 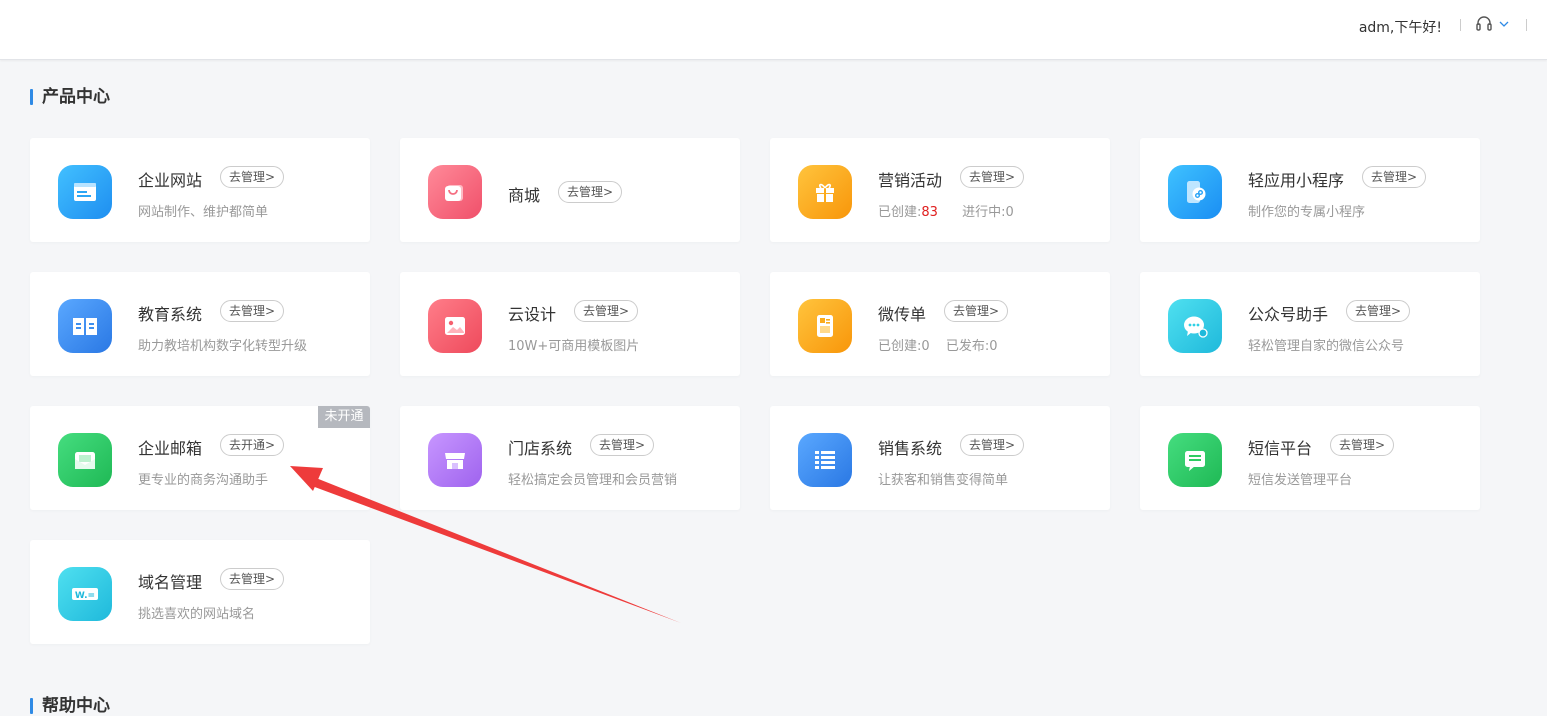 What do you see at coordinates (85, 326) in the screenshot?
I see `book-icon` at bounding box center [85, 326].